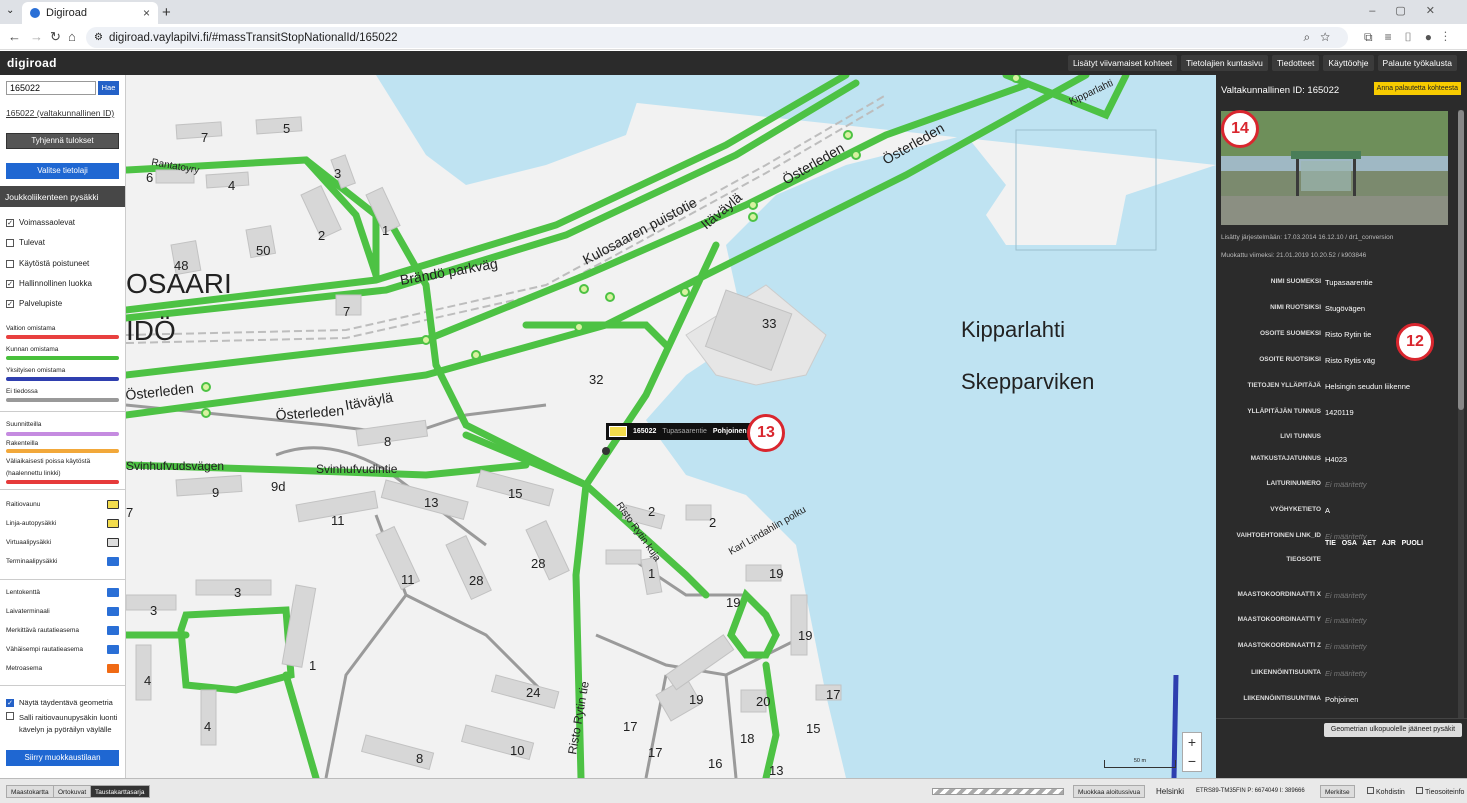 This screenshot has width=1467, height=803. I want to click on layer-section-title: Joukkoliikenteen pysäkki, so click(62, 196).